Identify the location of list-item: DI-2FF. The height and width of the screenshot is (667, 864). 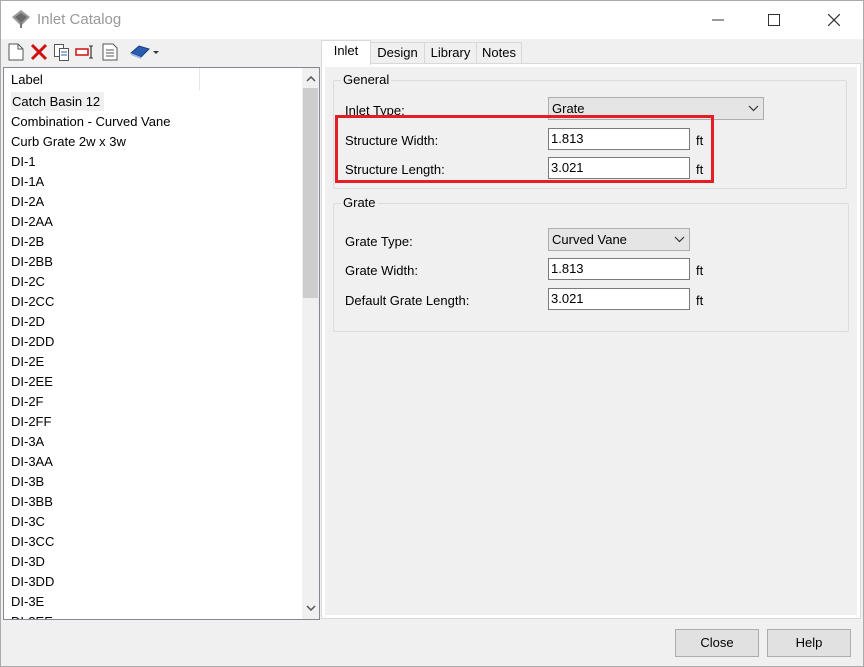
(152, 422).